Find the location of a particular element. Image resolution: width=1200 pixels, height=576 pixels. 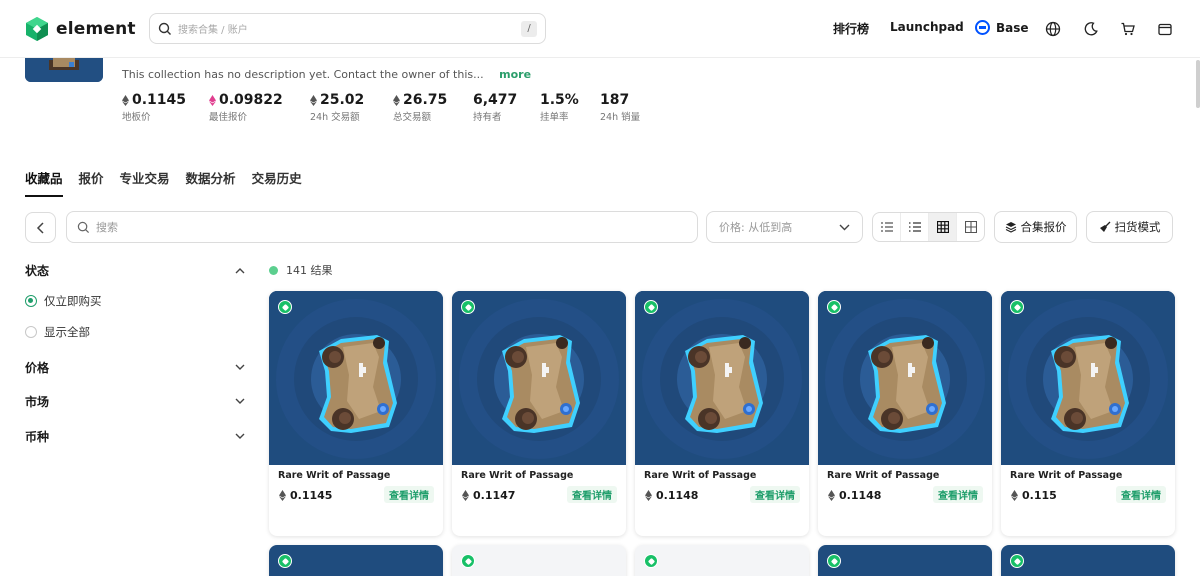

item-price: 0.115 is located at coordinates (1034, 495).